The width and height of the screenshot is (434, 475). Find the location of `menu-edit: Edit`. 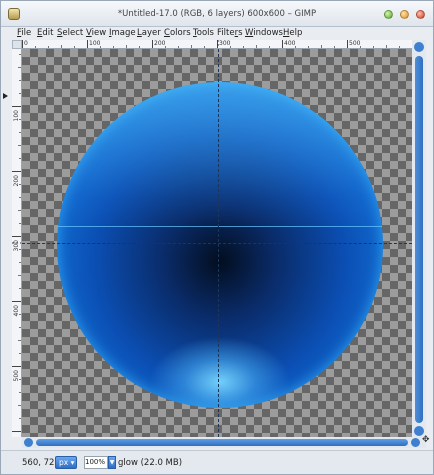

menu-edit: Edit is located at coordinates (45, 33).